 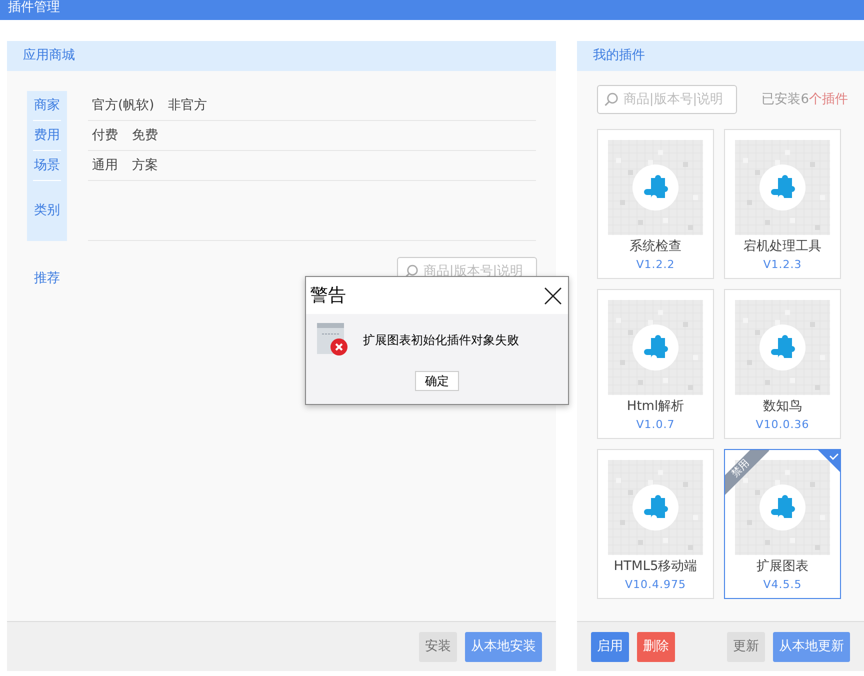 What do you see at coordinates (656, 247) in the screenshot?
I see `plugin-name: 系统检查` at bounding box center [656, 247].